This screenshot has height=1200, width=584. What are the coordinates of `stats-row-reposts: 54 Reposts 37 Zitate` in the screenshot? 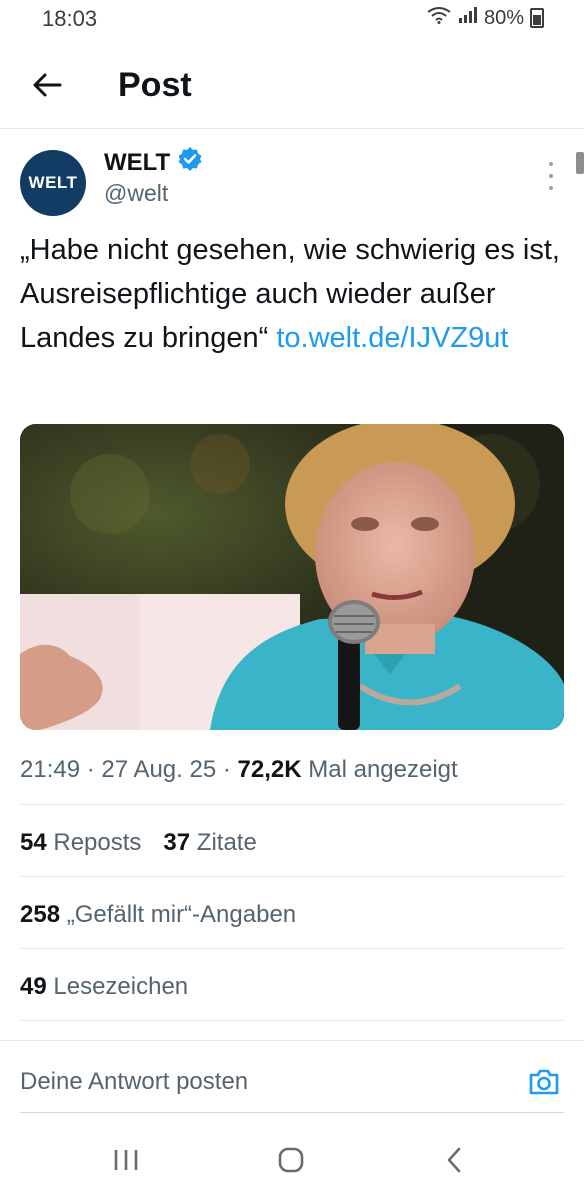 It's located at (138, 843).